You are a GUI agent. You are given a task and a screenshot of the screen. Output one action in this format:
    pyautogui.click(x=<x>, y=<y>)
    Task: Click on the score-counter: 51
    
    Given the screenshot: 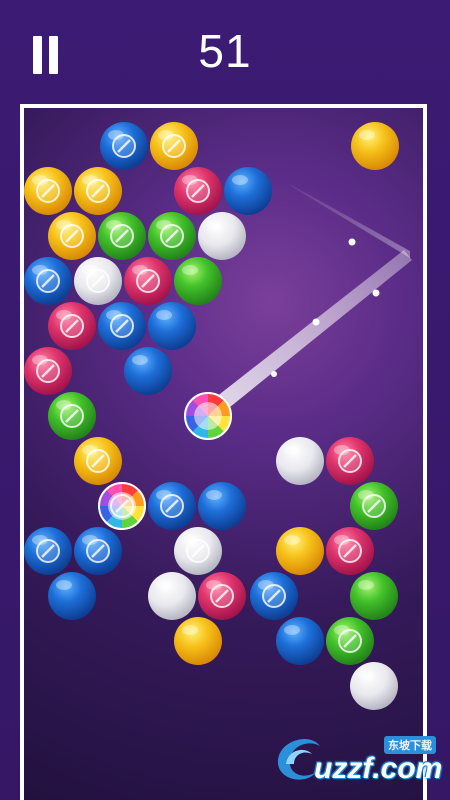 What is the action you would take?
    pyautogui.click(x=225, y=51)
    